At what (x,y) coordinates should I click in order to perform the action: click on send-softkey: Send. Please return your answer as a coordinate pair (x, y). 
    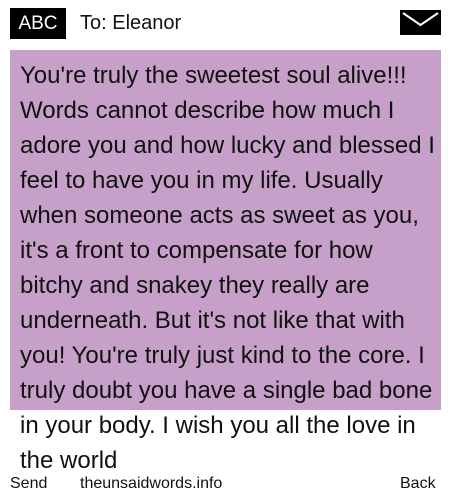
    Looking at the image, I should click on (28, 484).